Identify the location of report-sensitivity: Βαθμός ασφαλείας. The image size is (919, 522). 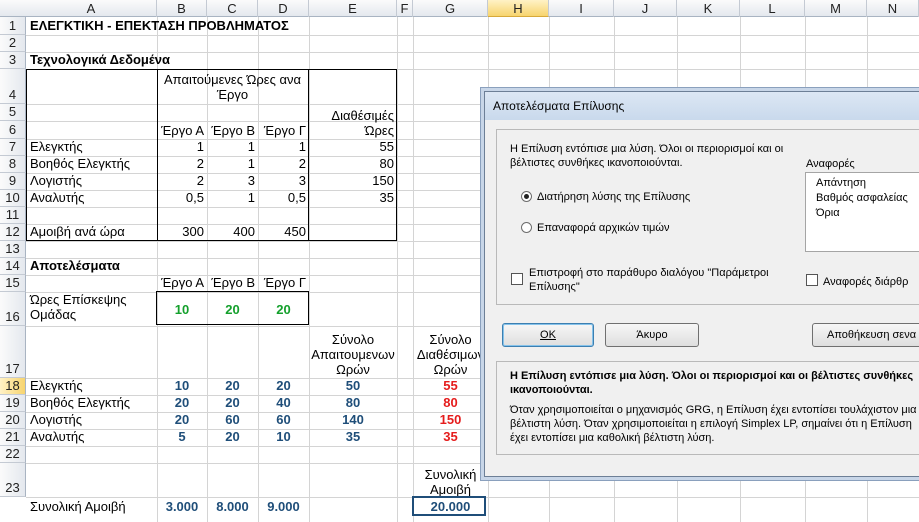
(862, 198).